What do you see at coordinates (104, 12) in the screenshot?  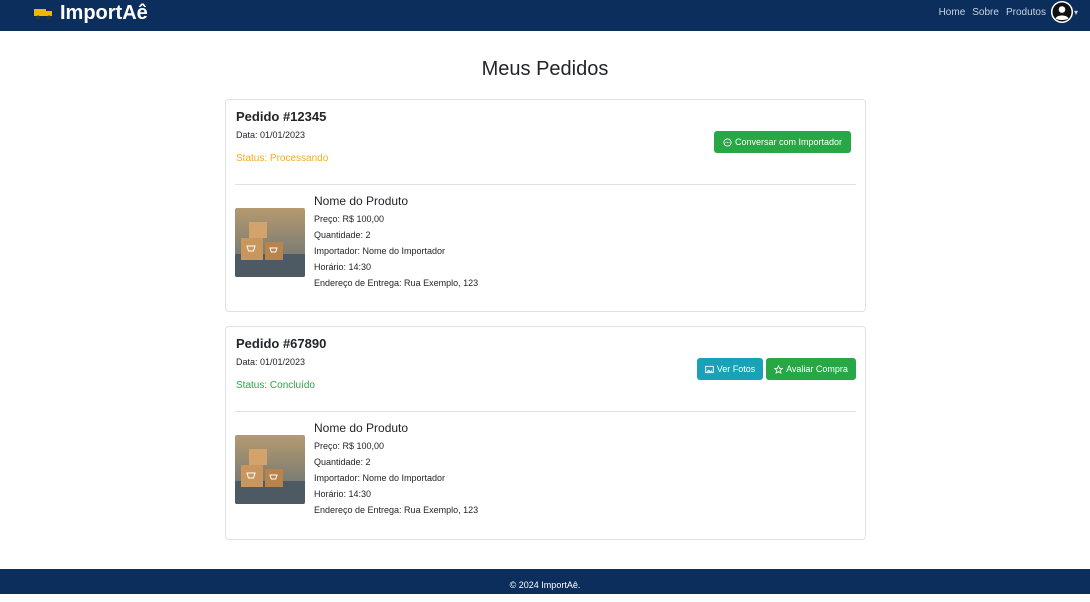 I see `brand-name: ImportAê` at bounding box center [104, 12].